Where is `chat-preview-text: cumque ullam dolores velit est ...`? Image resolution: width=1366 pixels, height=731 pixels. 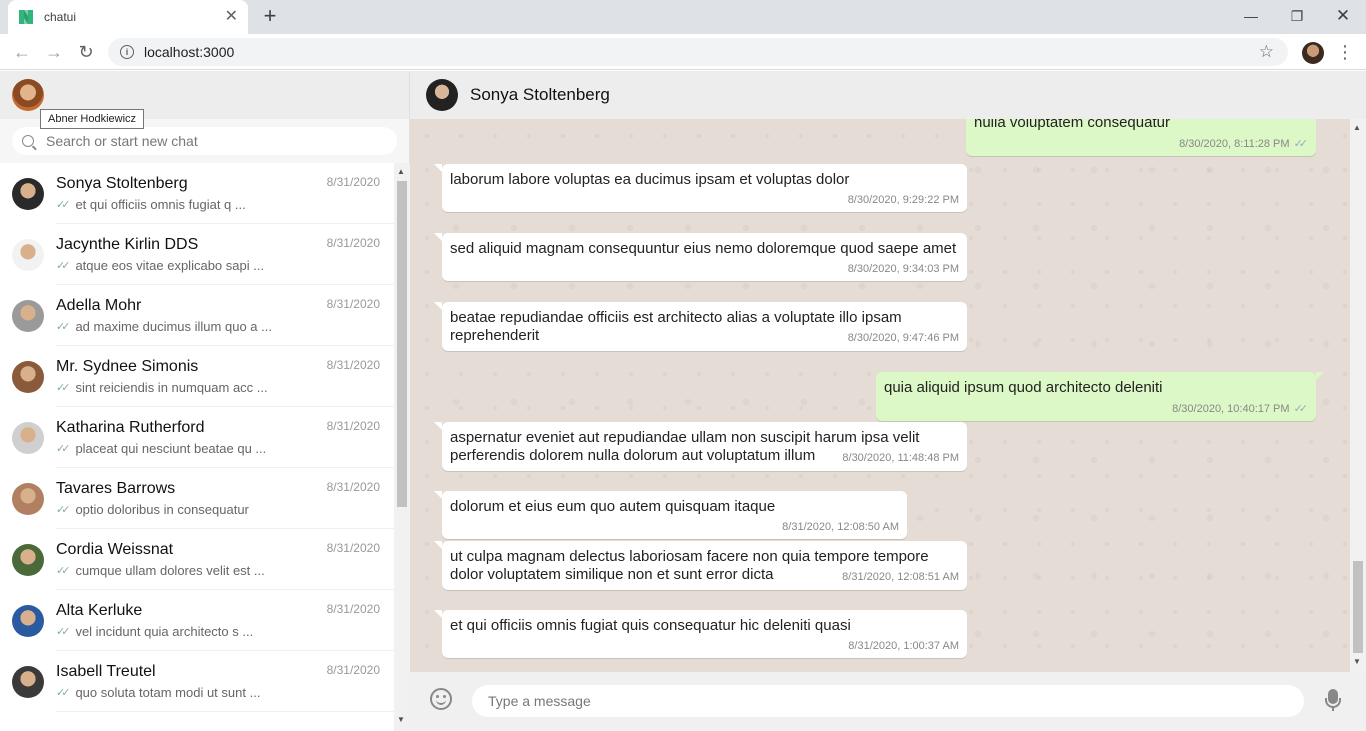
chat-preview-text: cumque ullam dolores velit est ... is located at coordinates (170, 570).